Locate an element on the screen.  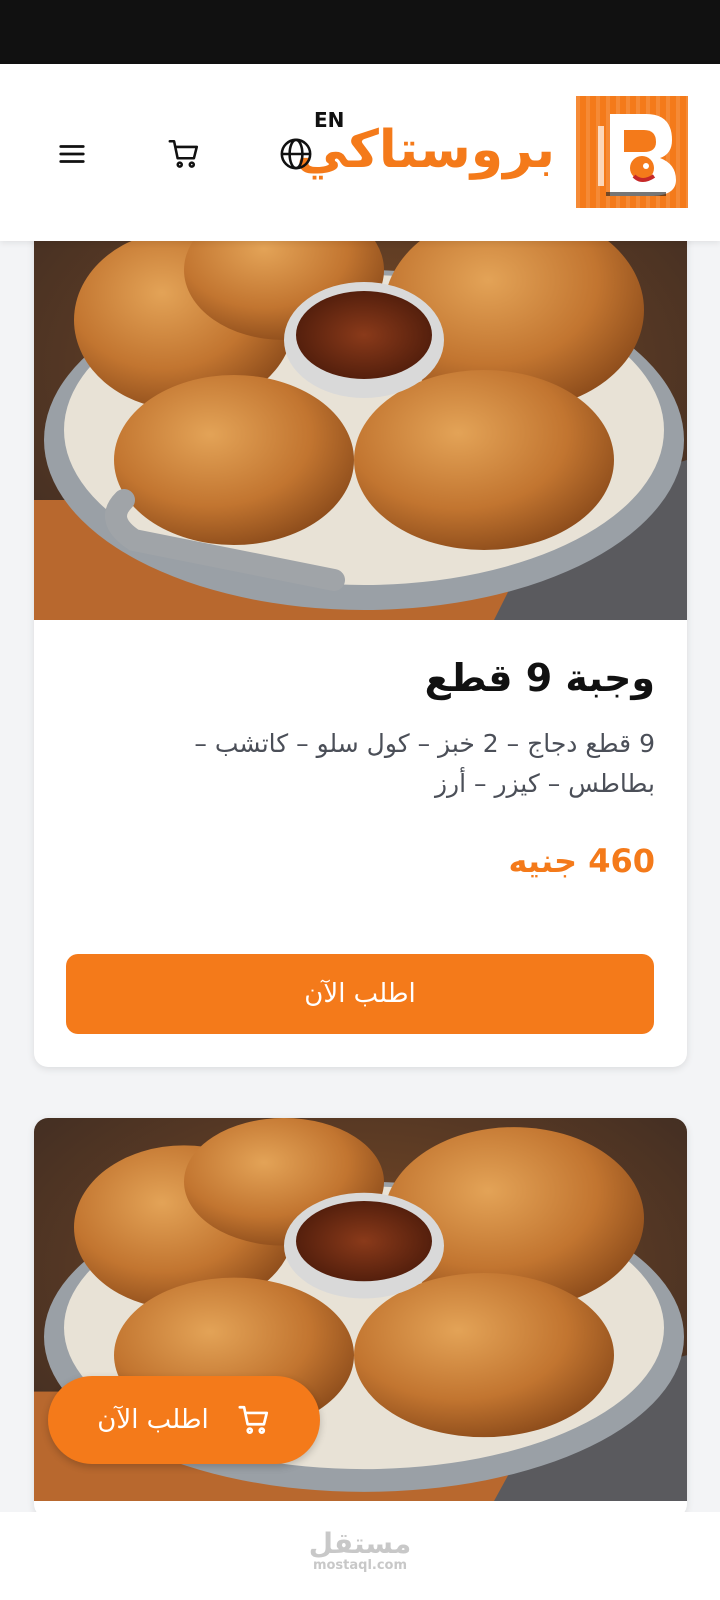
cart-button is located at coordinates (184, 154).